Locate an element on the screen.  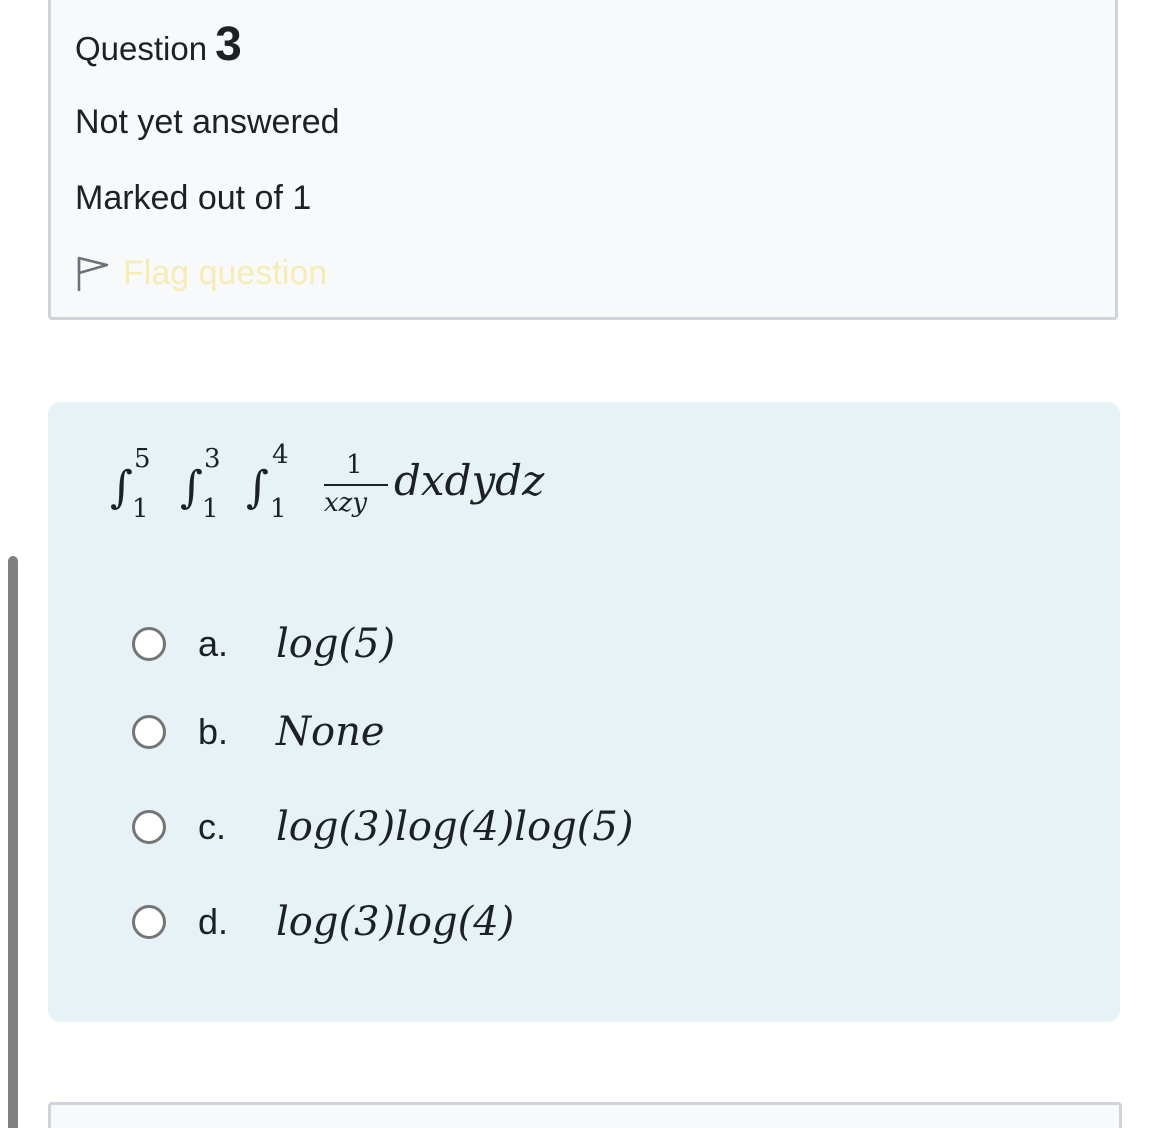
option-letter-a: a. is located at coordinates (213, 643).